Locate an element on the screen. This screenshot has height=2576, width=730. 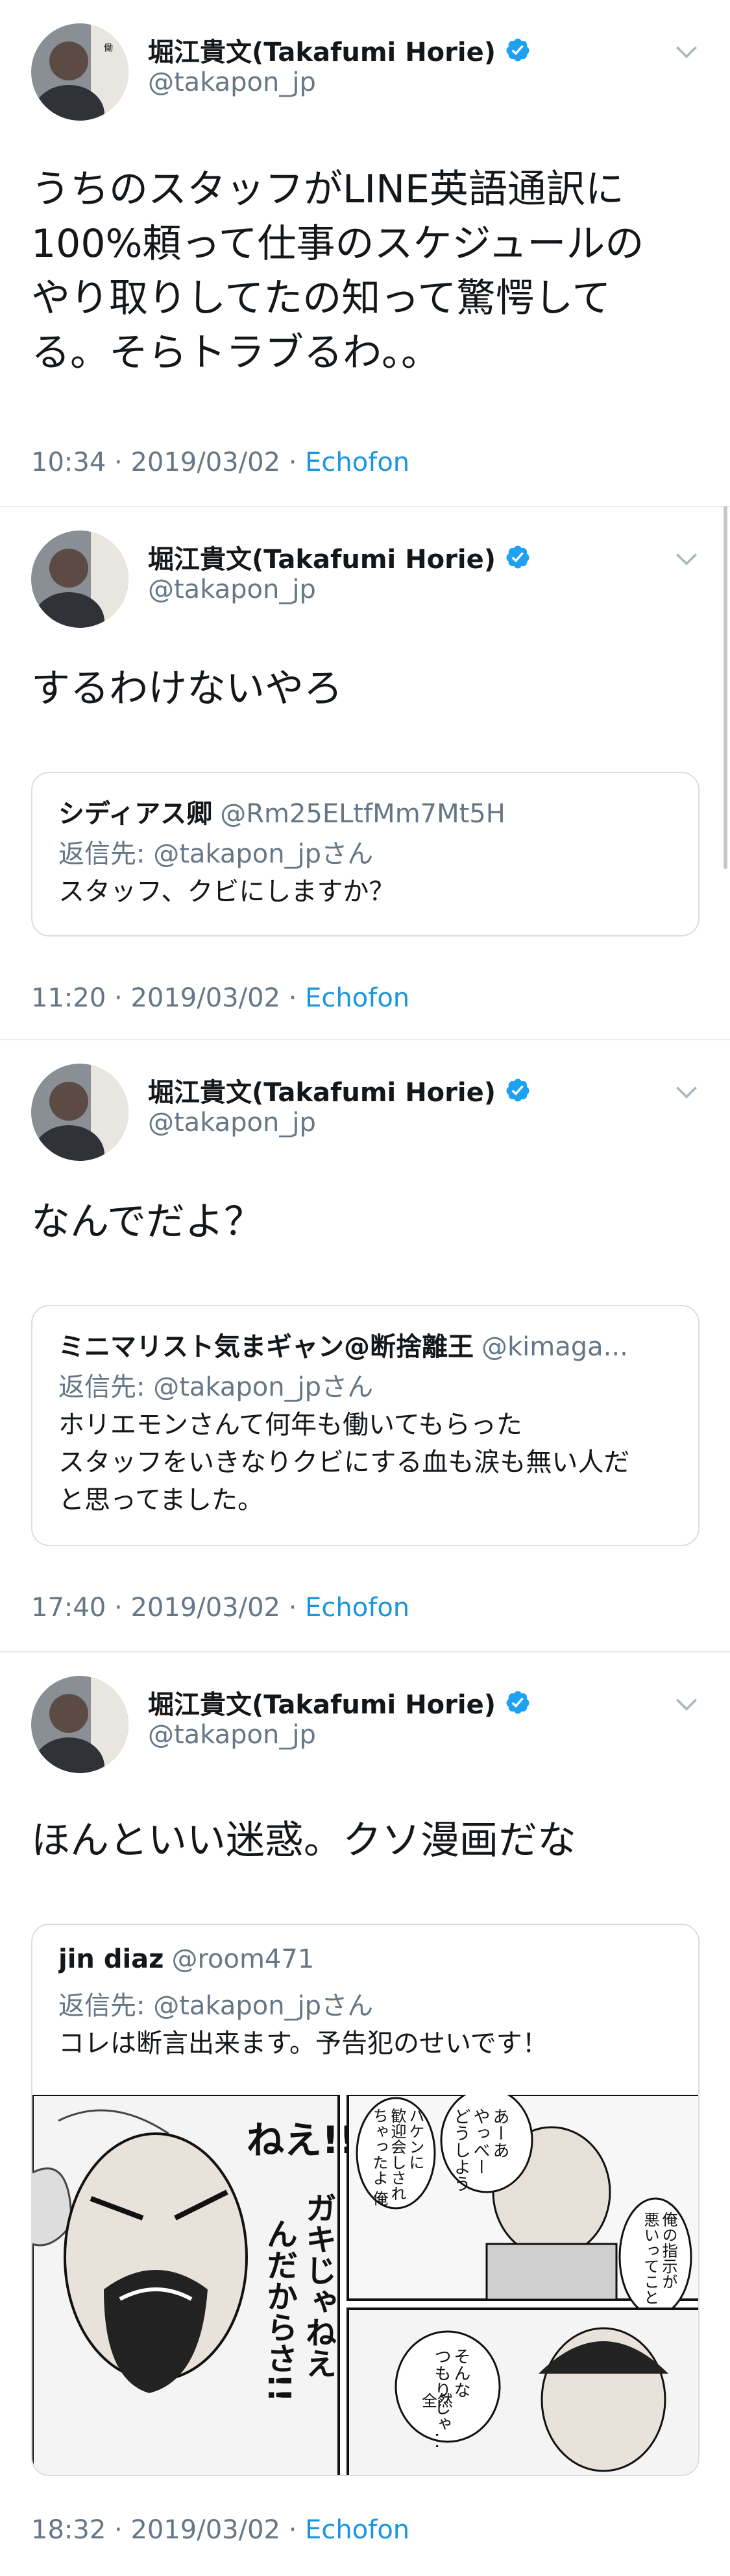
avatar: 働 is located at coordinates (79, 72).